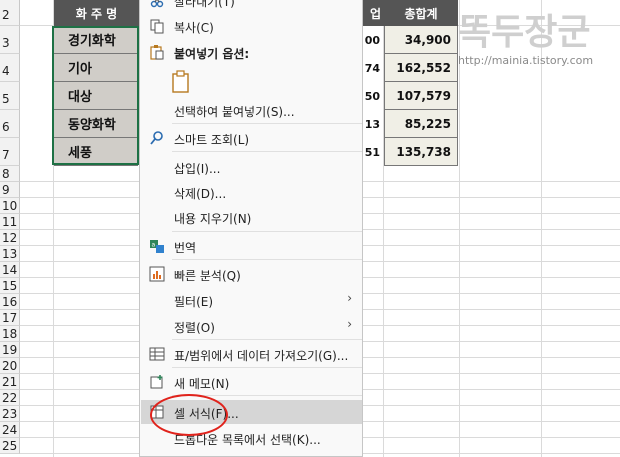 The width and height of the screenshot is (620, 457). I want to click on menu-item-label: 새 메모(N), so click(202, 384).